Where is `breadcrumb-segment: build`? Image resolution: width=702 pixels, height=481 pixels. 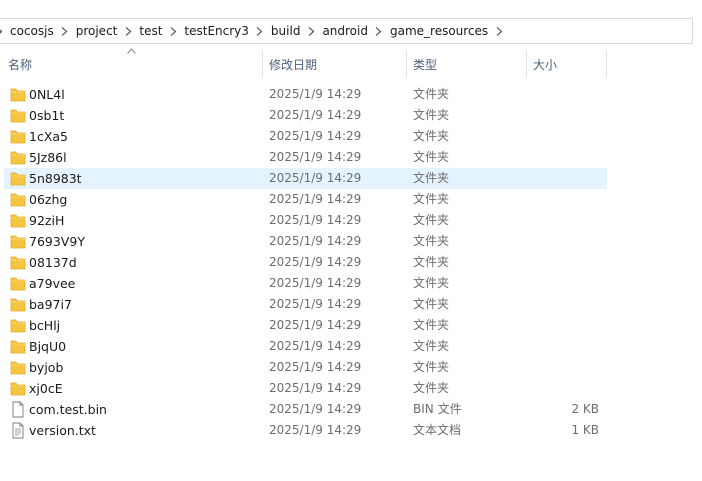
breadcrumb-segment: build is located at coordinates (286, 31).